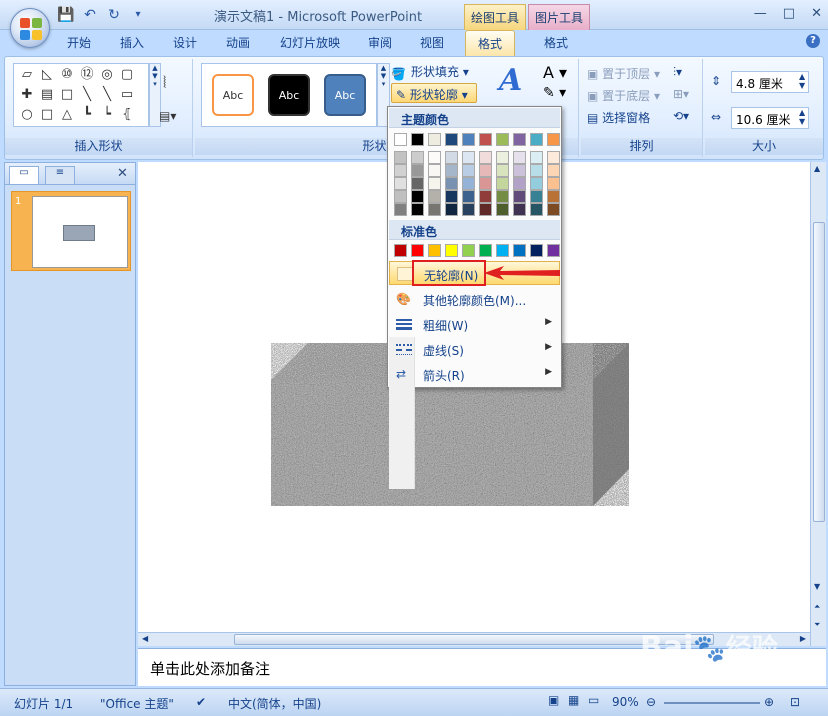 The image size is (828, 716). Describe the element at coordinates (817, 586) in the screenshot. I see `scroll-down-icon: ▼` at that location.